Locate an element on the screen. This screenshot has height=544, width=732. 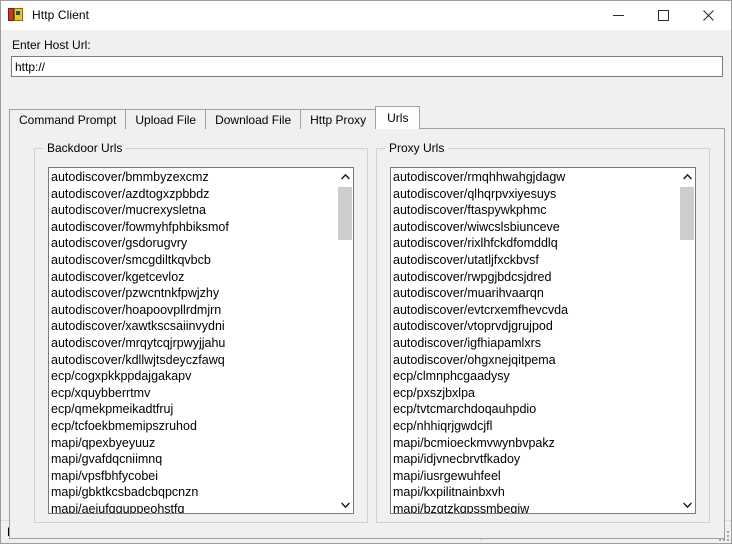
tab-command-prompt: Command Prompt is located at coordinates (68, 119).